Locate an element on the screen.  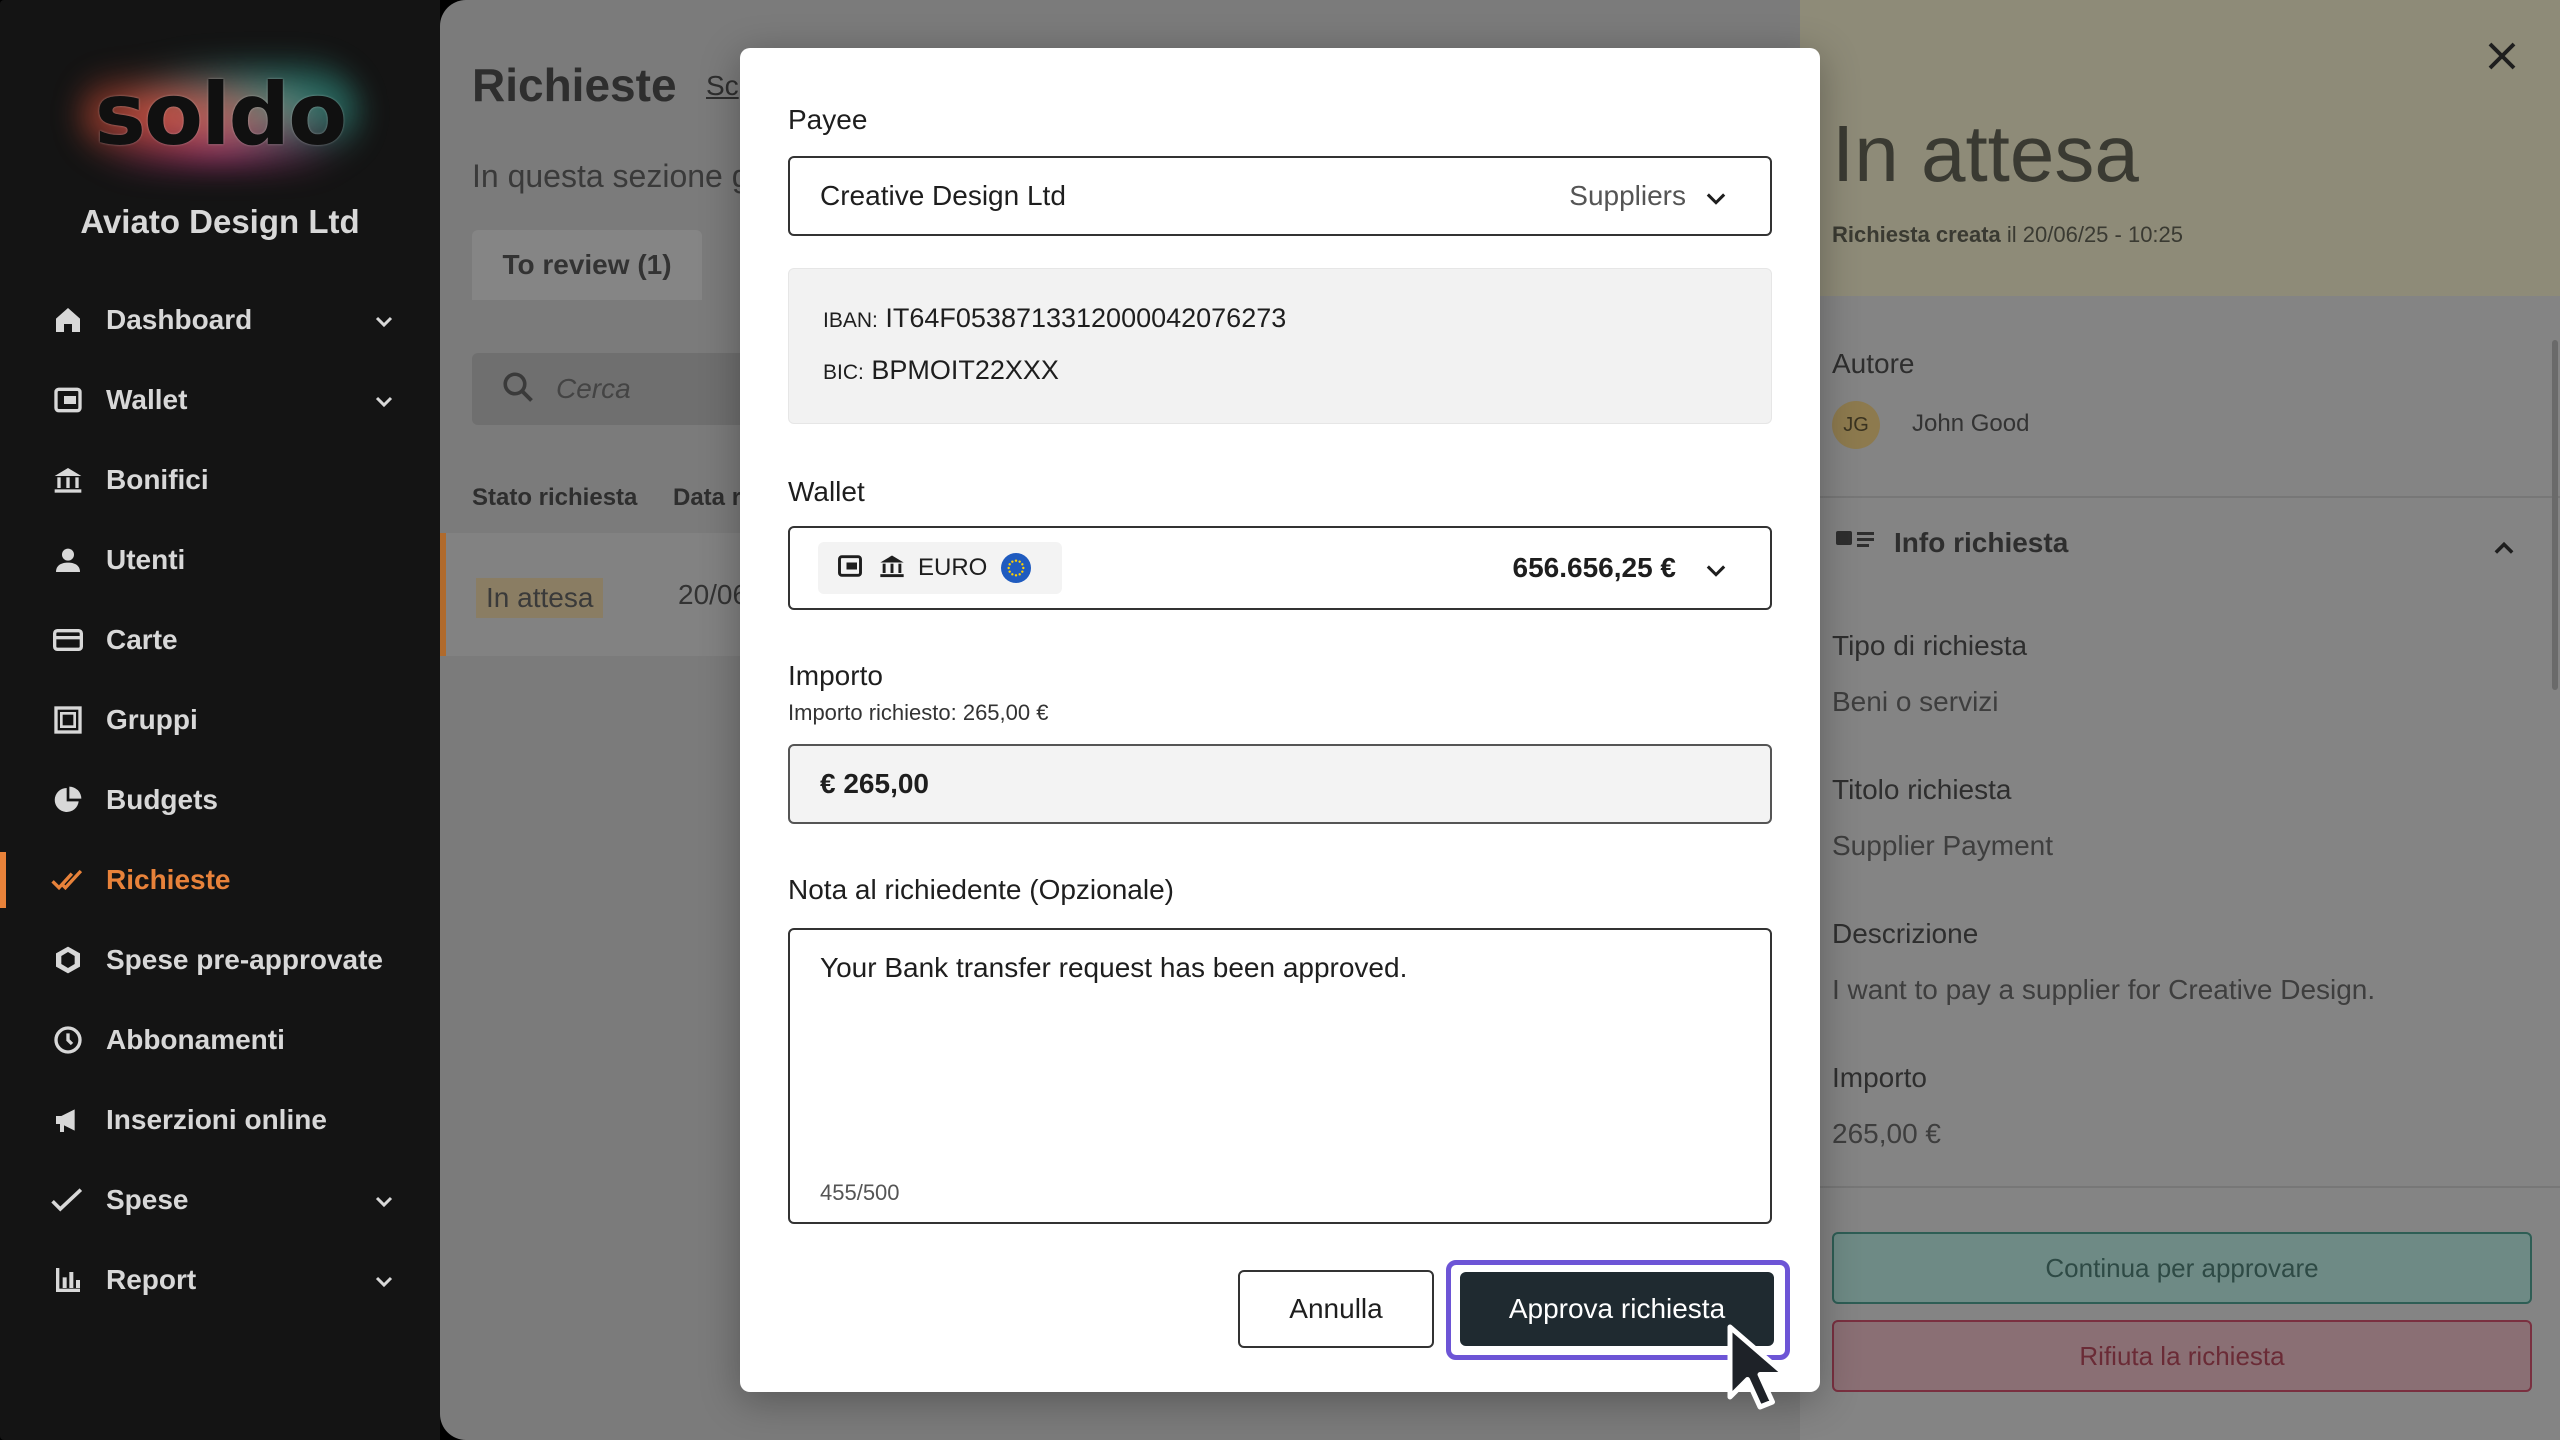
scrollbar is located at coordinates (2555, 515).